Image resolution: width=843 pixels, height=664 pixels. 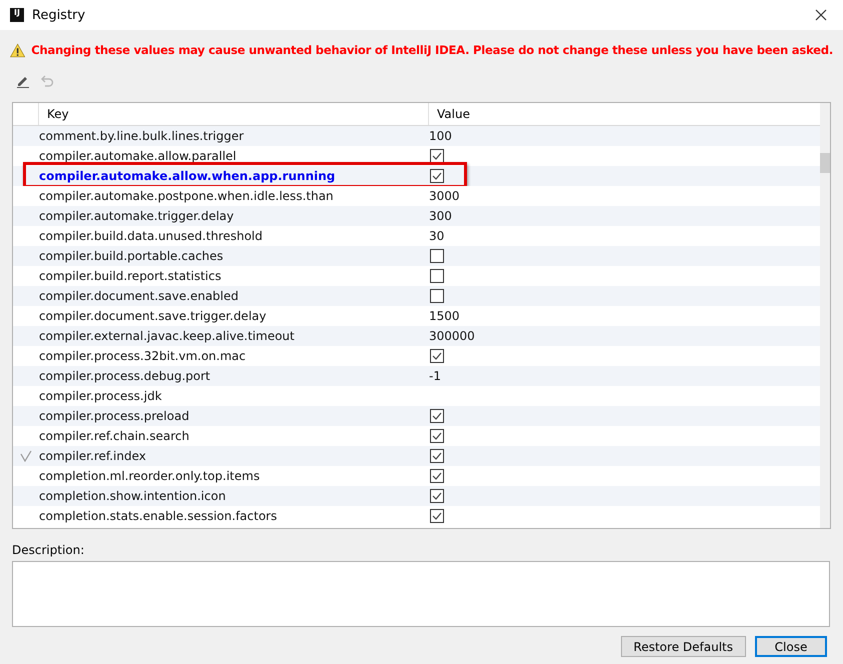 What do you see at coordinates (444, 316) in the screenshot?
I see `value-cell-text: 1500` at bounding box center [444, 316].